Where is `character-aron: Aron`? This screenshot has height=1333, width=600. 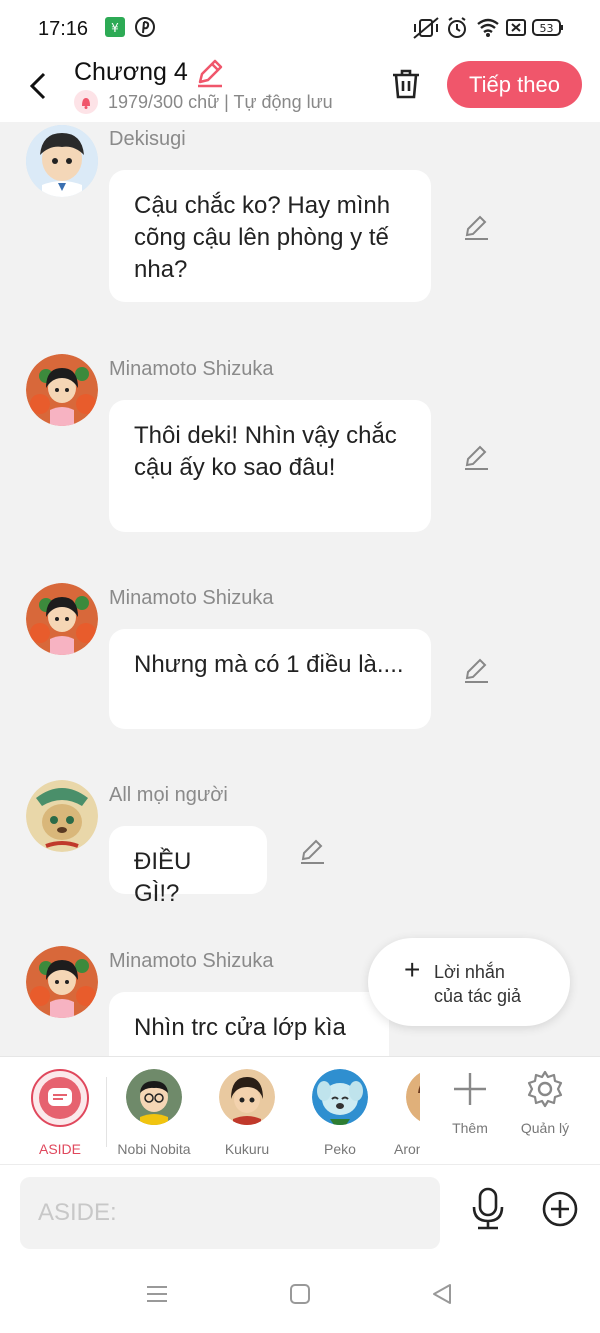
character-aron: Aron is located at coordinates (400, 1113).